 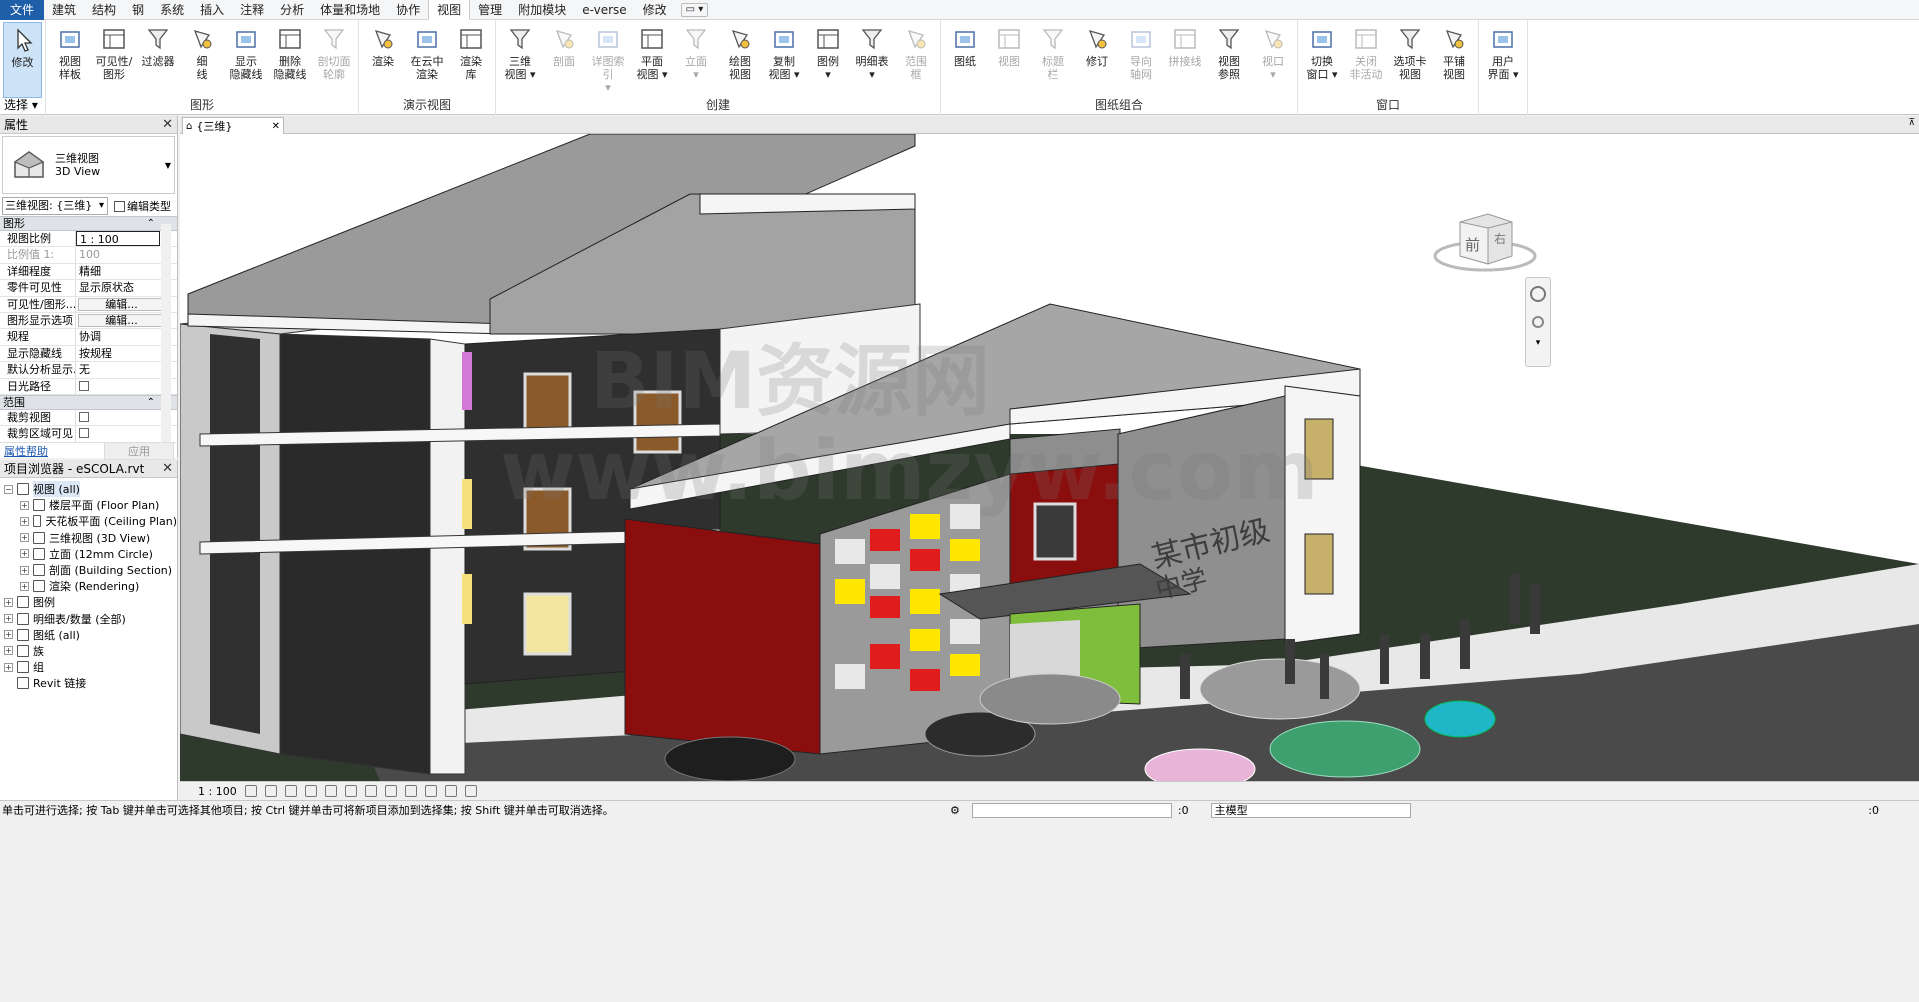 I want to click on collapse-icon: −, so click(x=8, y=489).